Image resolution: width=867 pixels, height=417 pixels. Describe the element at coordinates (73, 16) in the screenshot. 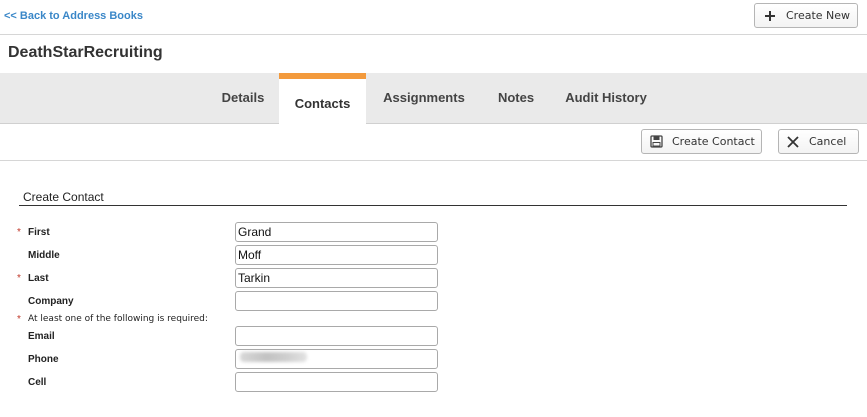

I see `back-to-address-books-link: << Back to Address Books` at that location.